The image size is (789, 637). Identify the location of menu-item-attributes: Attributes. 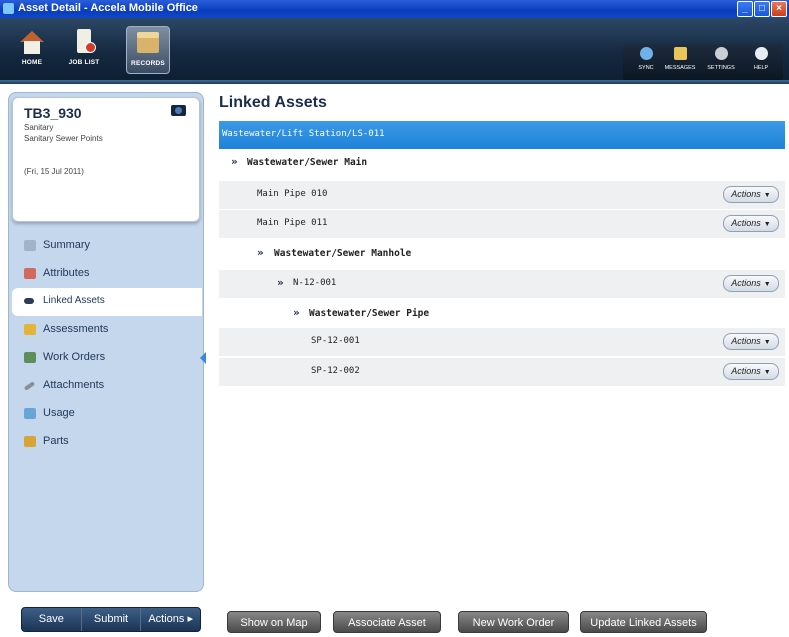
(106, 274).